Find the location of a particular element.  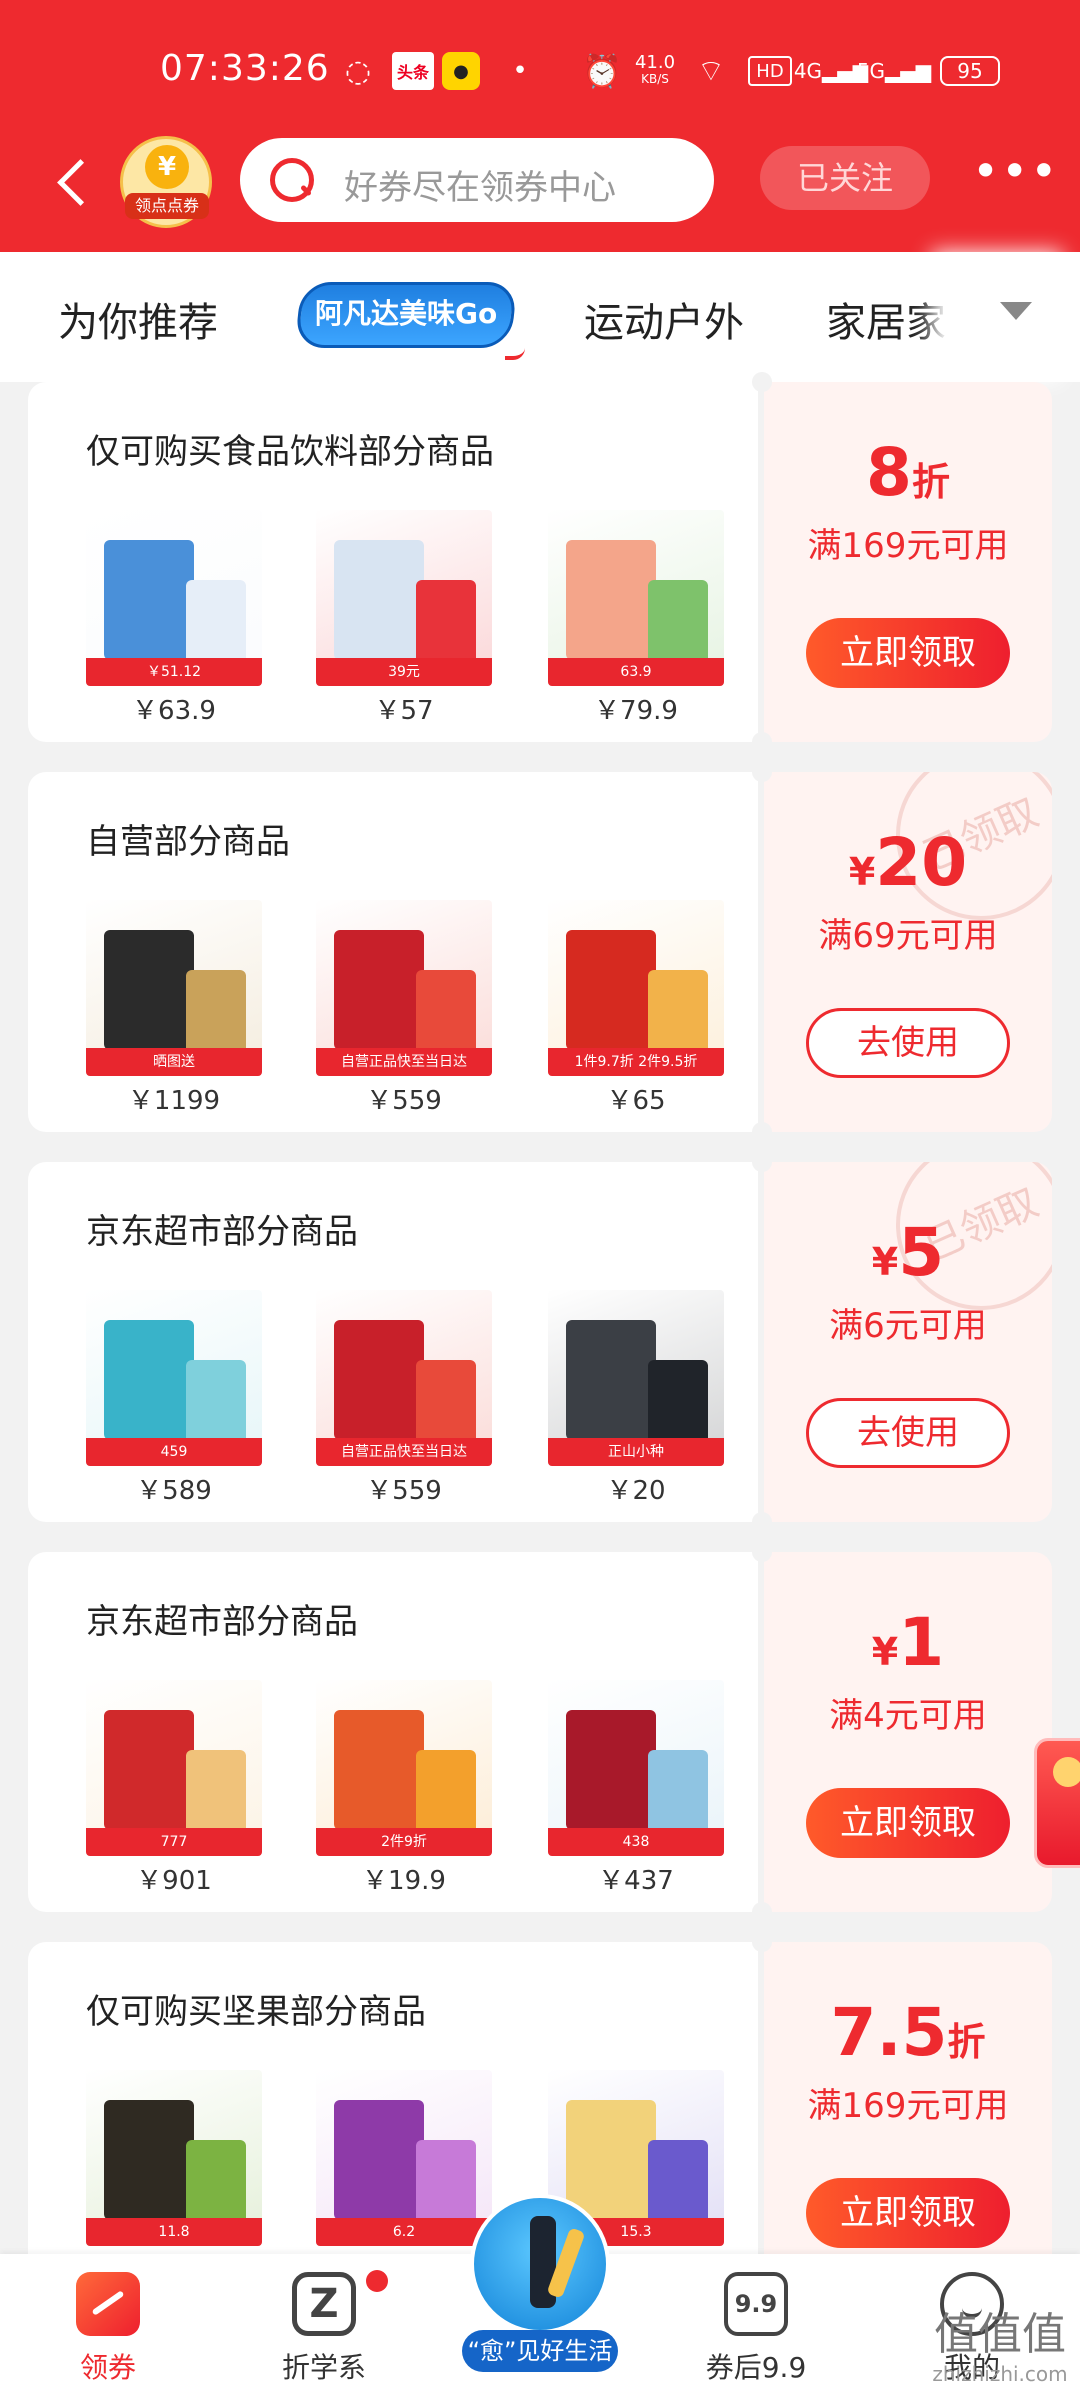

product-thumbnail: 2件9折 ￥19.9 is located at coordinates (404, 1788).